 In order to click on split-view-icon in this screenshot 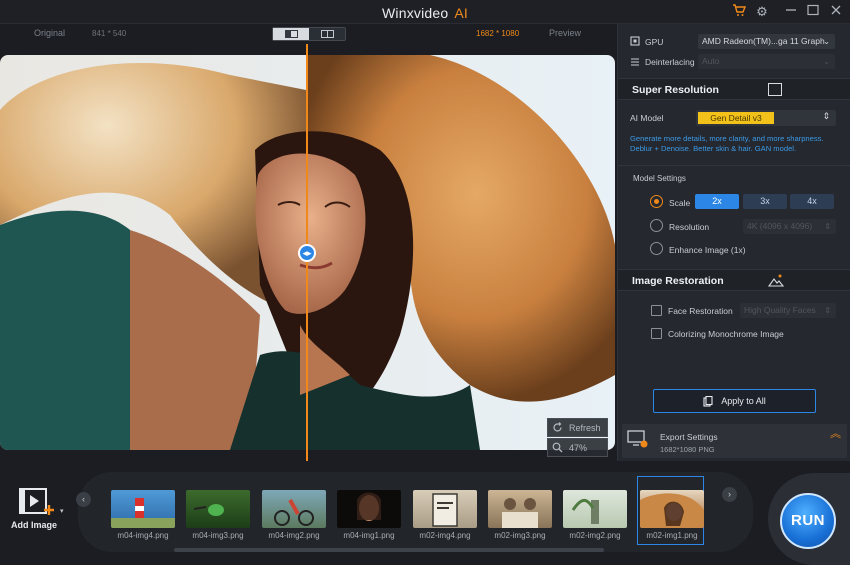, I will do `click(291, 34)`.